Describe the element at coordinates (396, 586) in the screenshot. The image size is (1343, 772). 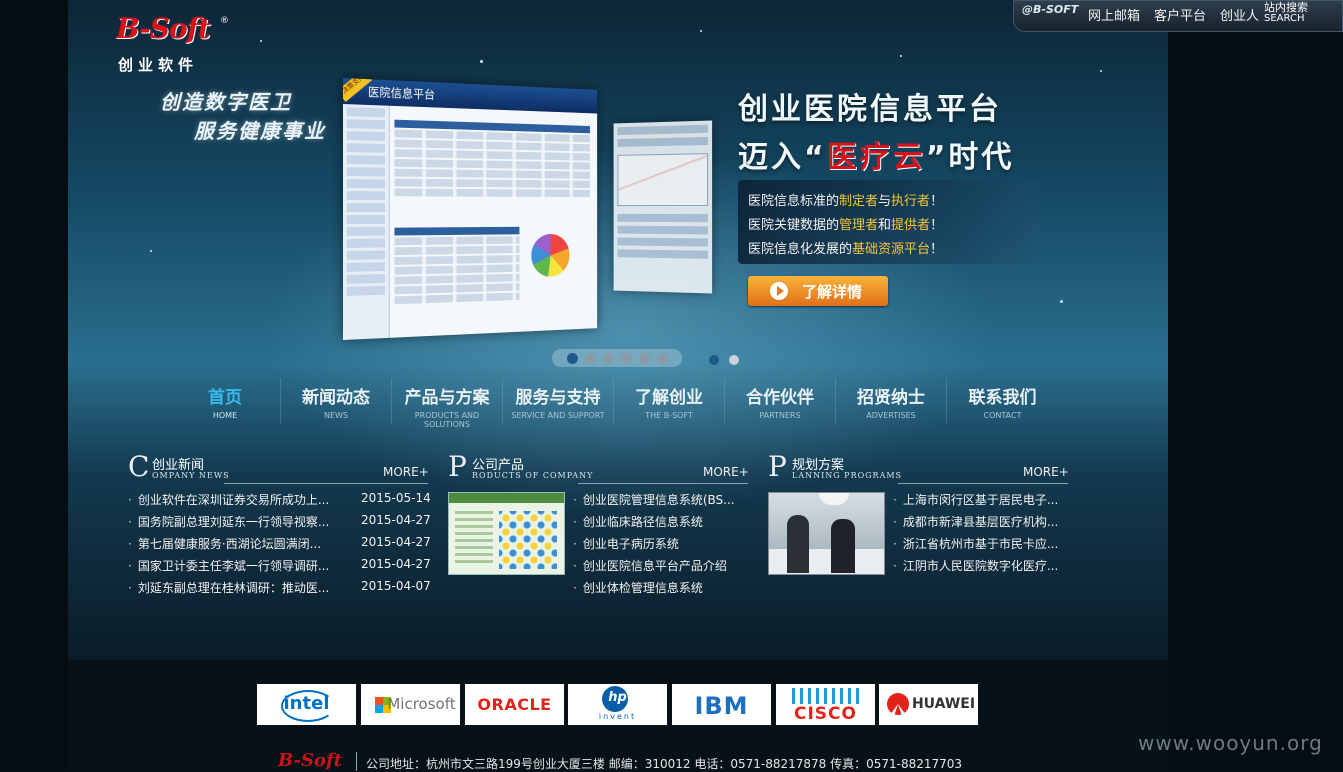
I see `news-date: 2015-04-07` at that location.